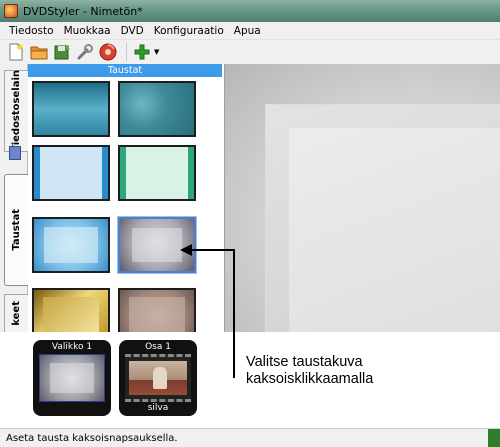 Image resolution: width=500 pixels, height=447 pixels. What do you see at coordinates (157, 245) in the screenshot?
I see `background-thumbnail-selected` at bounding box center [157, 245].